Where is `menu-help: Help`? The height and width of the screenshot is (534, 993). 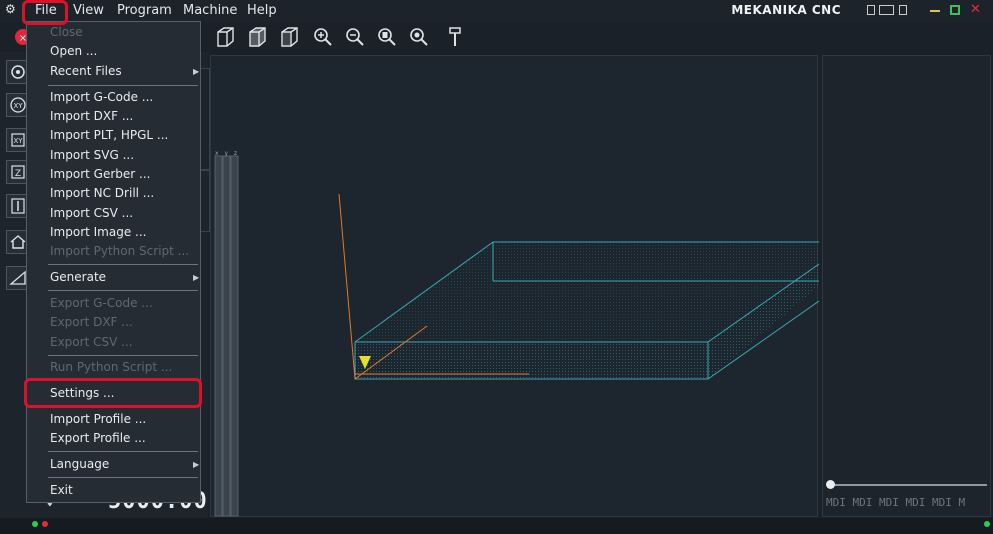 menu-help: Help is located at coordinates (262, 10).